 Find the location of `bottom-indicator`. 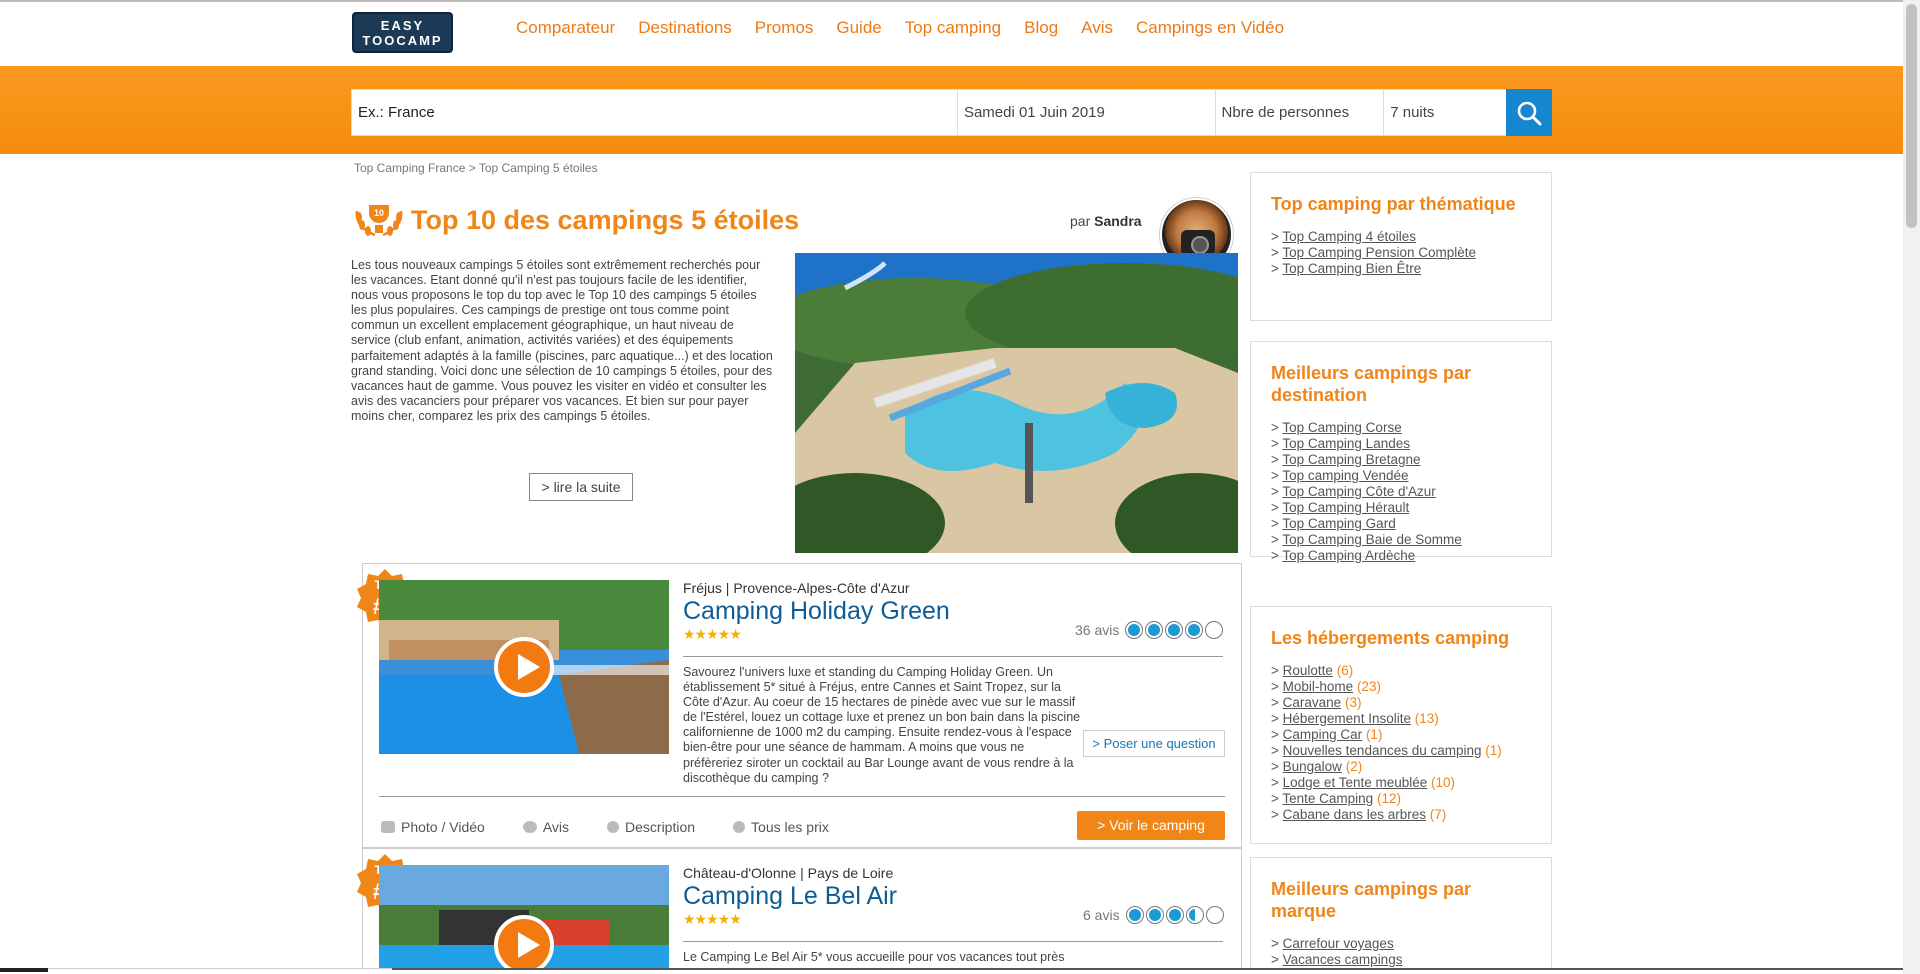

bottom-indicator is located at coordinates (1147, 969).